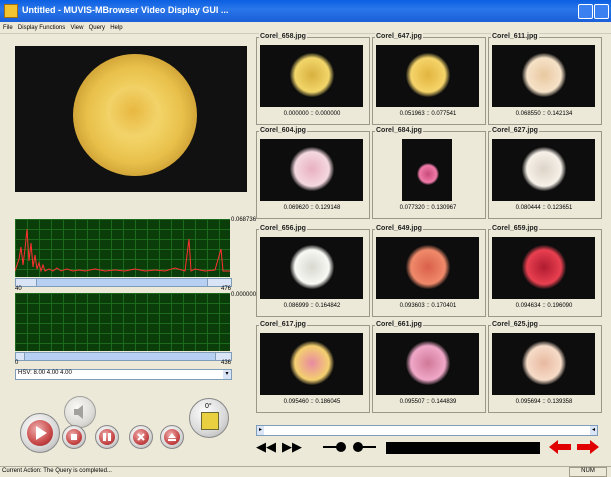 This screenshot has width=611, height=477. Describe the element at coordinates (601, 11) in the screenshot. I see `maximize-button` at that location.